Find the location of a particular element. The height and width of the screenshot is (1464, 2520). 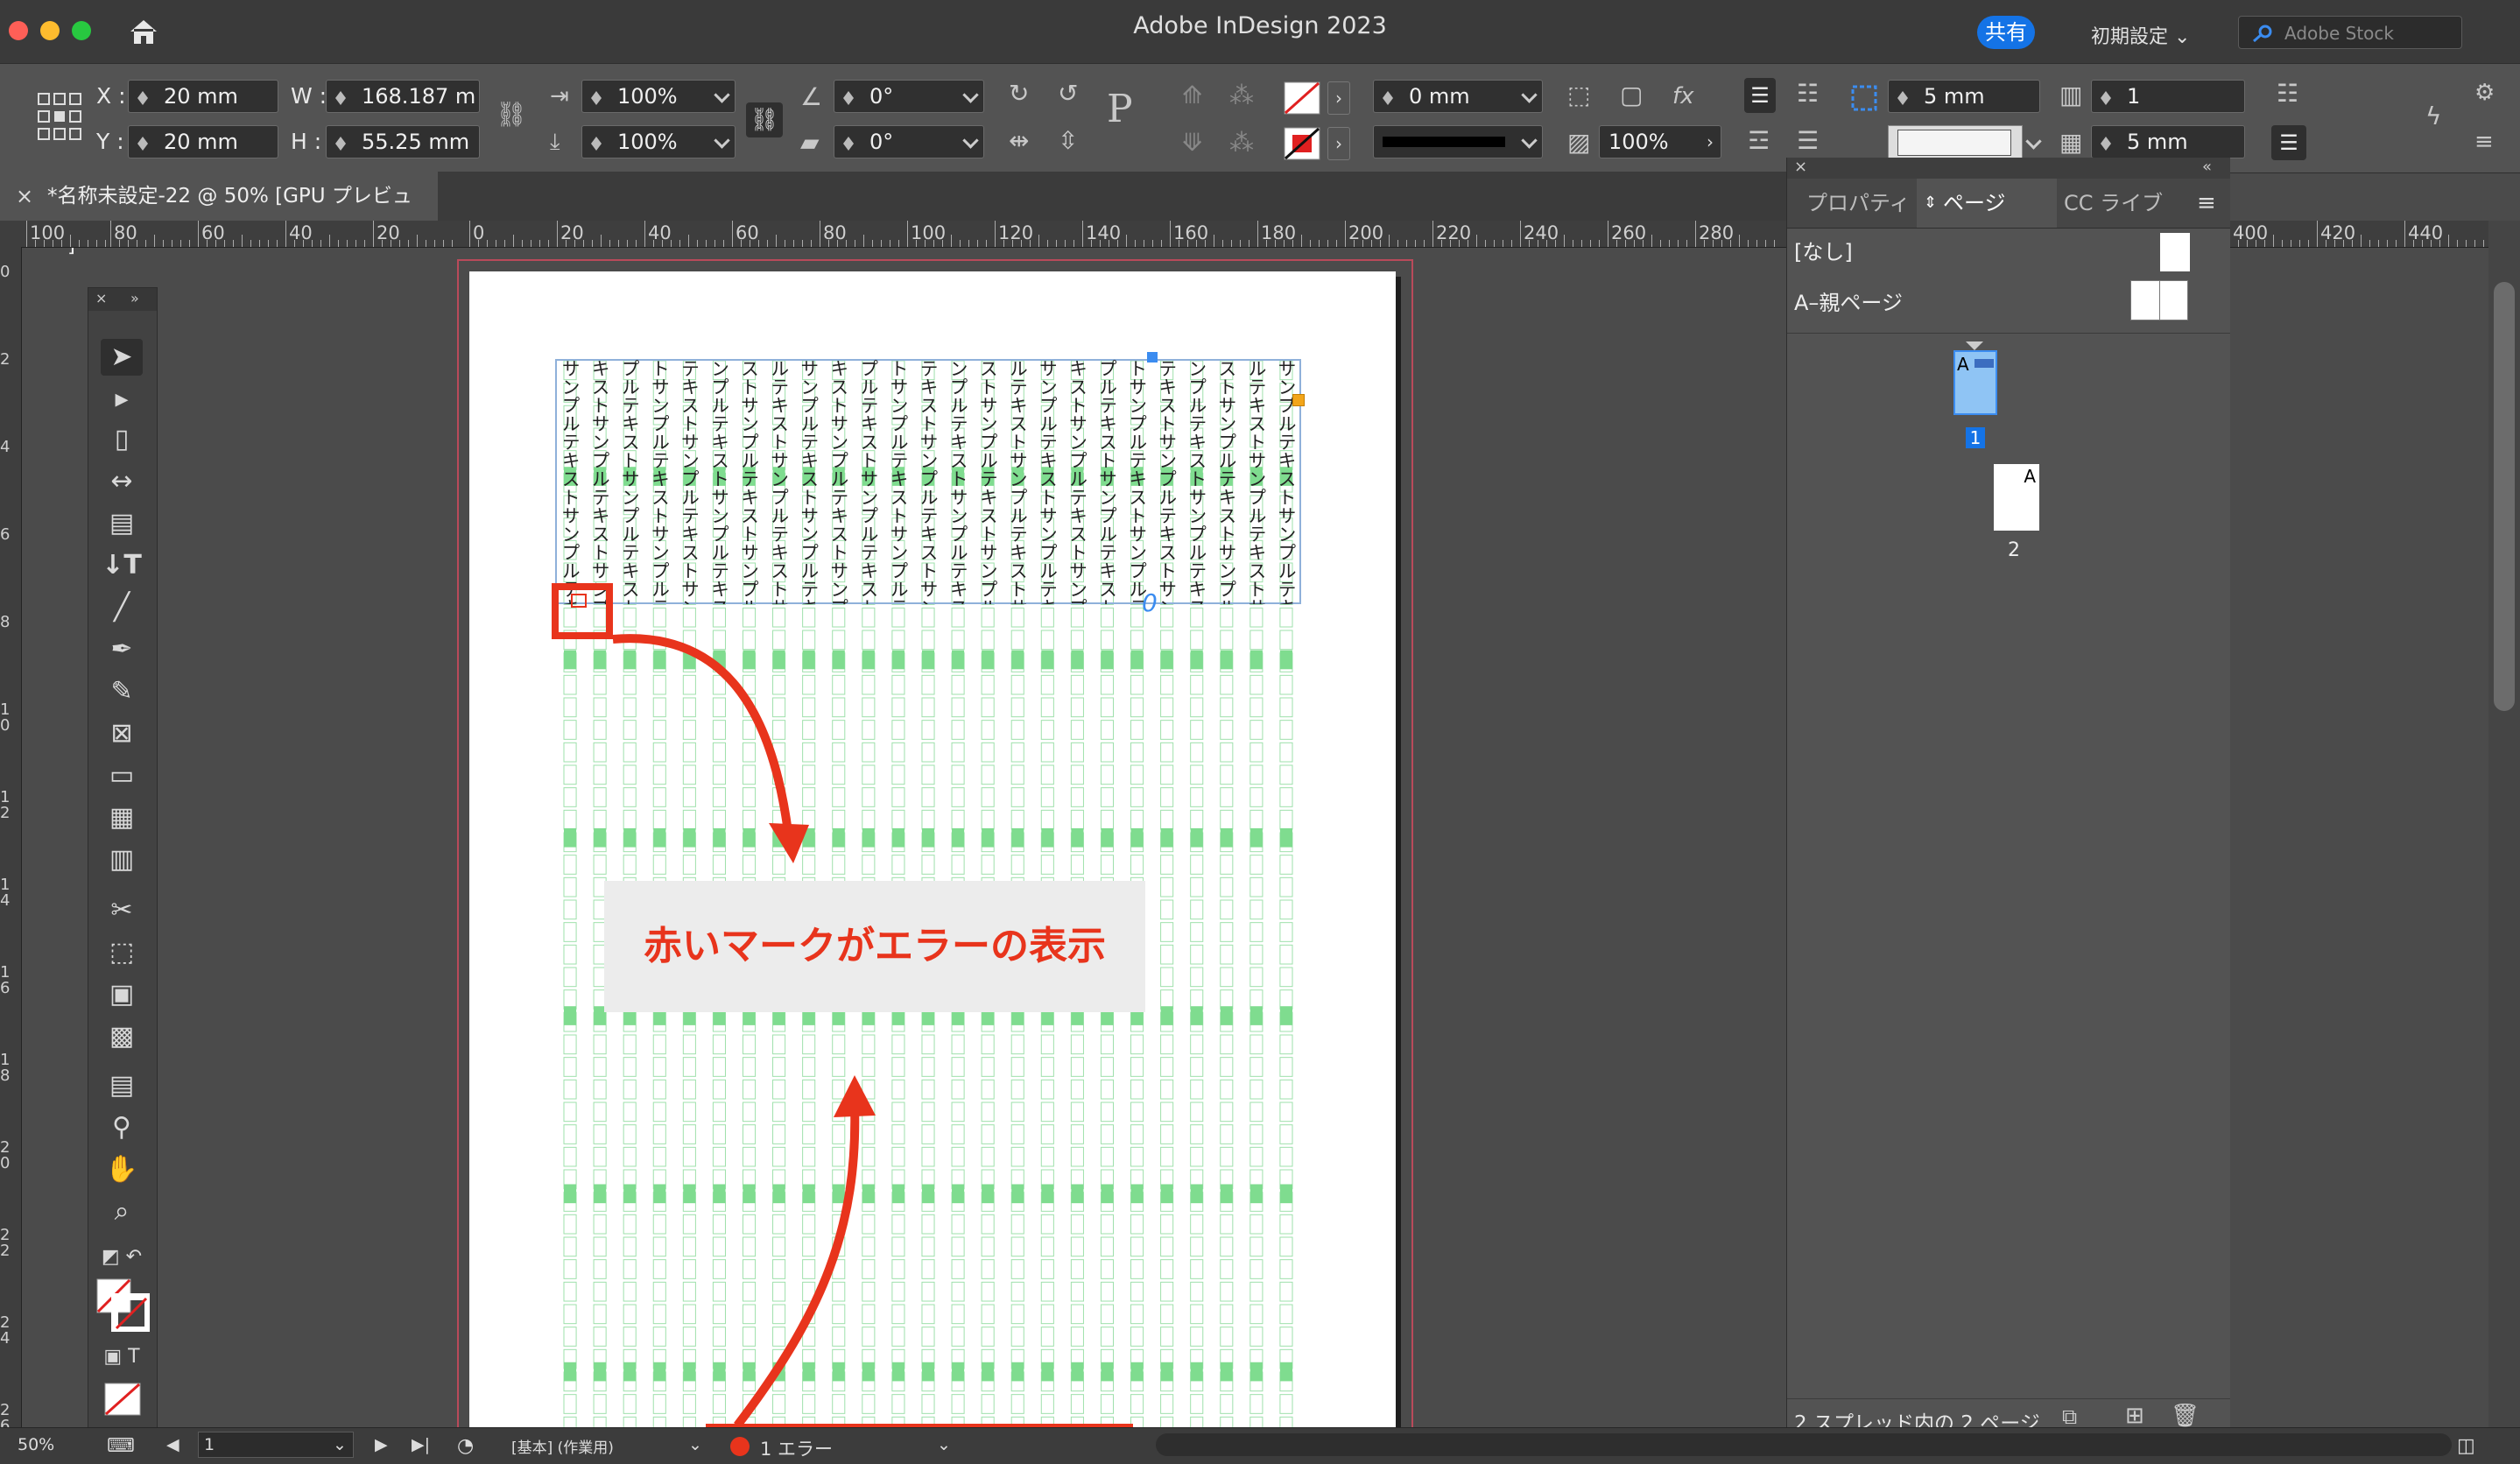

default-colors-icon: ◩ ↶ is located at coordinates (122, 1257).